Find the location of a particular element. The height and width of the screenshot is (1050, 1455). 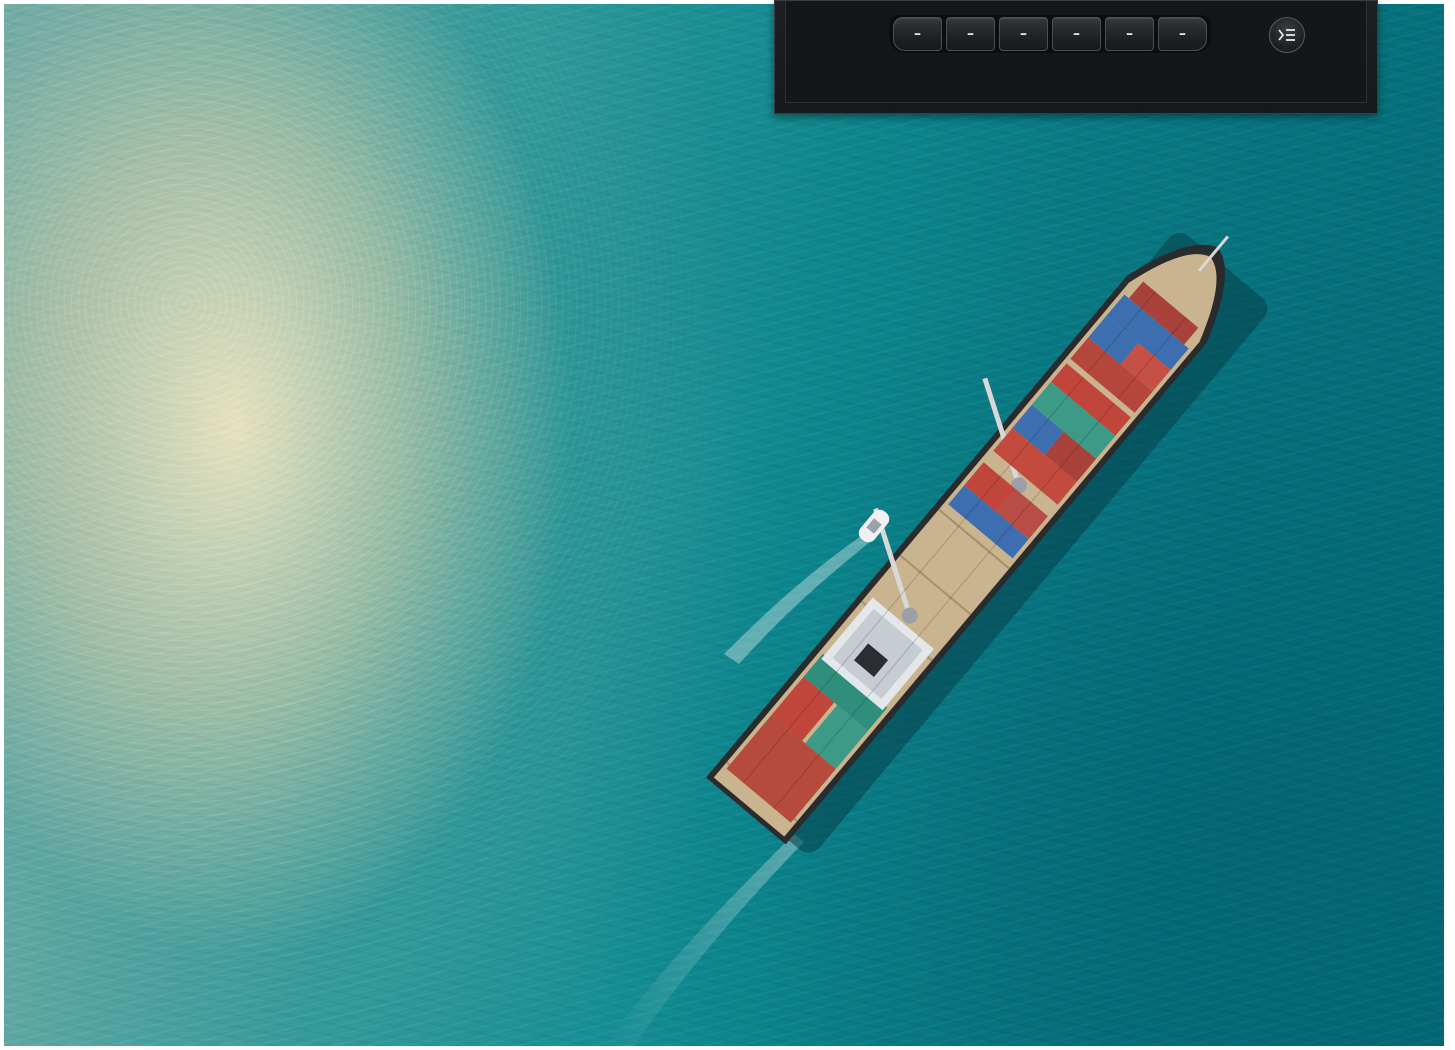

softkey-5: – is located at coordinates (1129, 34).